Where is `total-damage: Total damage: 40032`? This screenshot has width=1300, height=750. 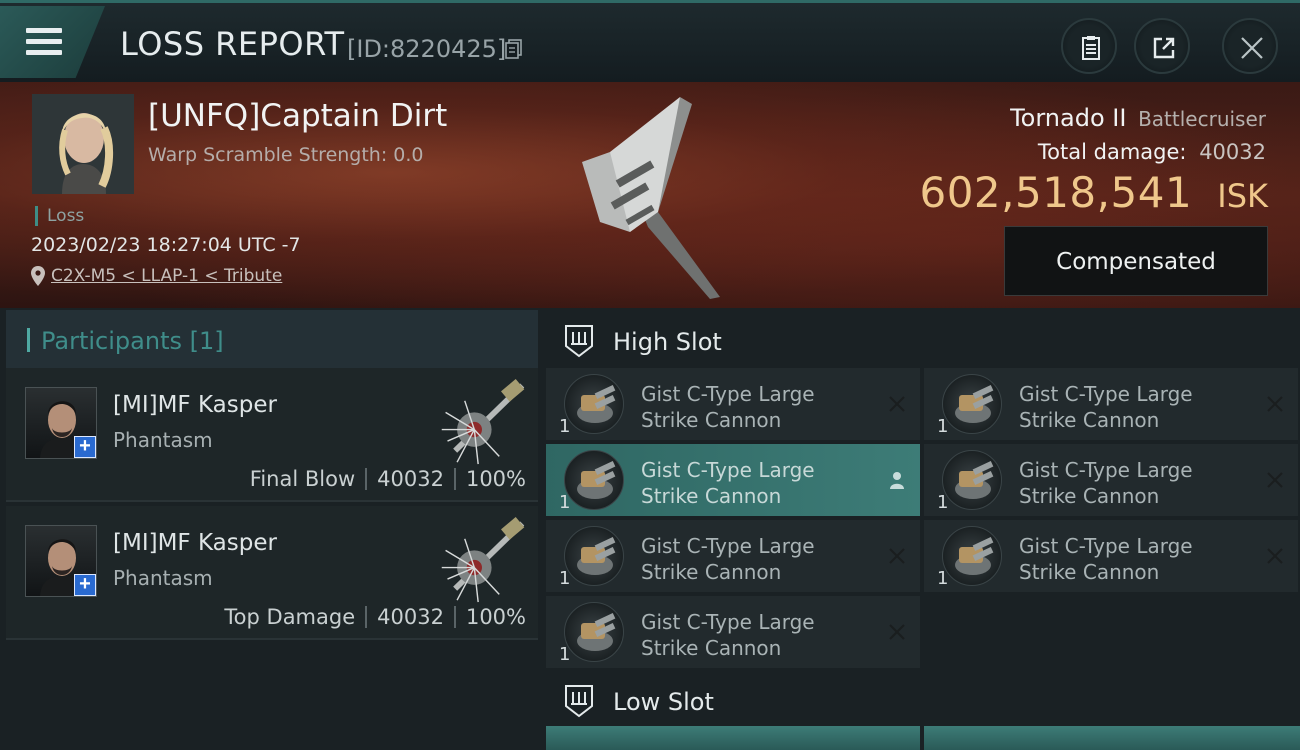 total-damage: Total damage: 40032 is located at coordinates (1152, 152).